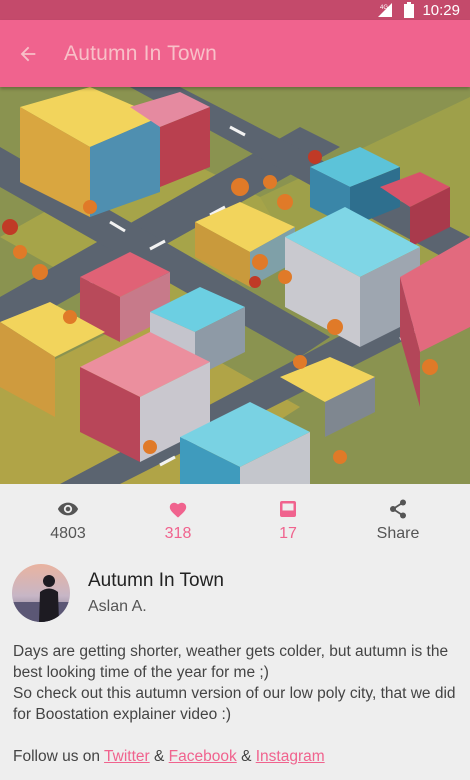  What do you see at coordinates (41, 593) in the screenshot?
I see `avatar` at bounding box center [41, 593].